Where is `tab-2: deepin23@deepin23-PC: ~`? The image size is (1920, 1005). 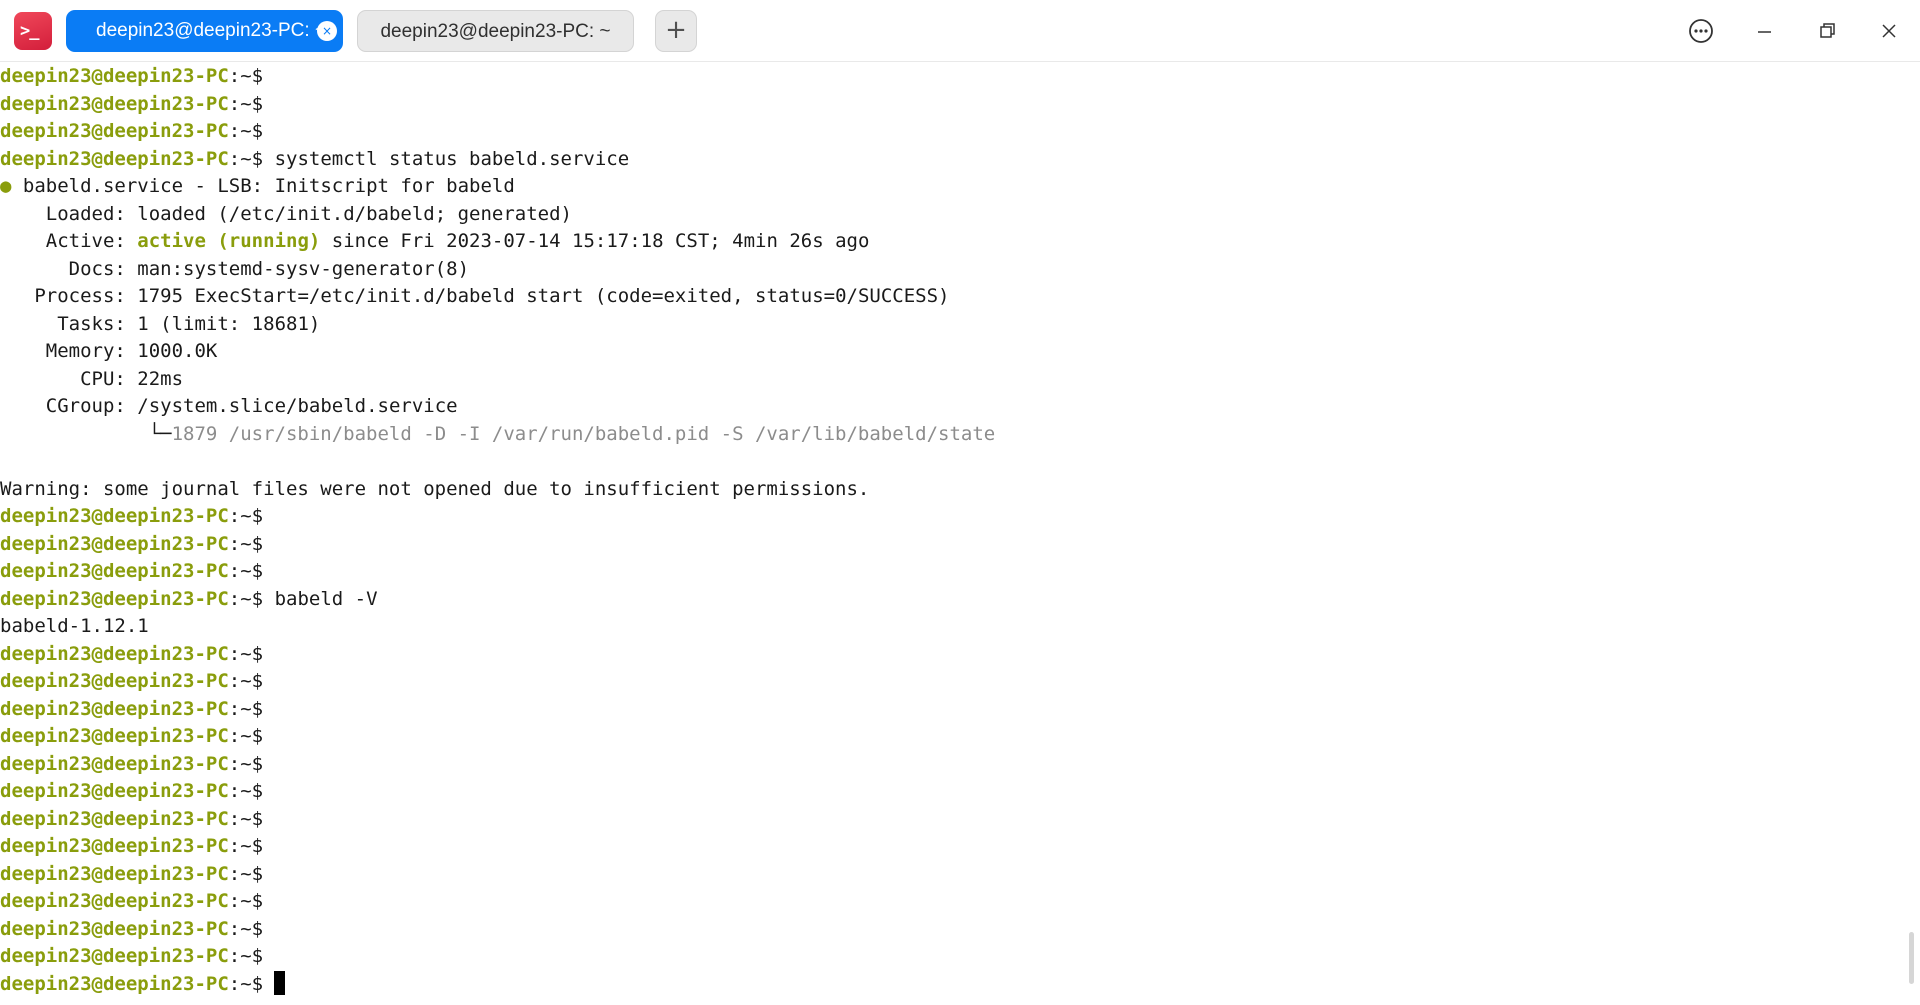
tab-2: deepin23@deepin23-PC: ~ is located at coordinates (495, 31).